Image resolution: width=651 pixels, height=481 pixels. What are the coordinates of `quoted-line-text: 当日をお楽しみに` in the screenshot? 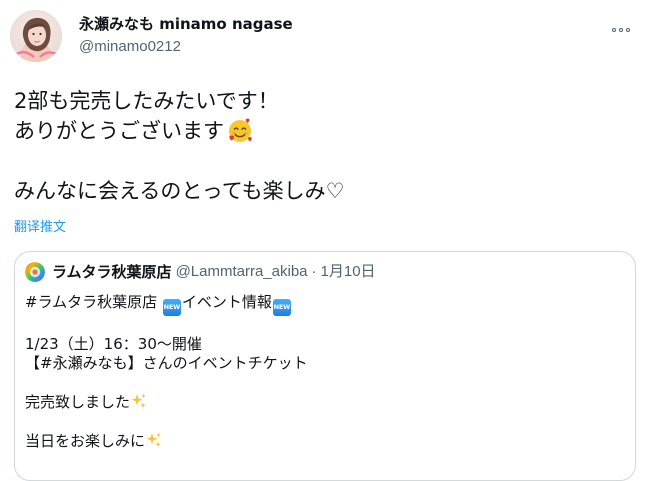 It's located at (85, 441).